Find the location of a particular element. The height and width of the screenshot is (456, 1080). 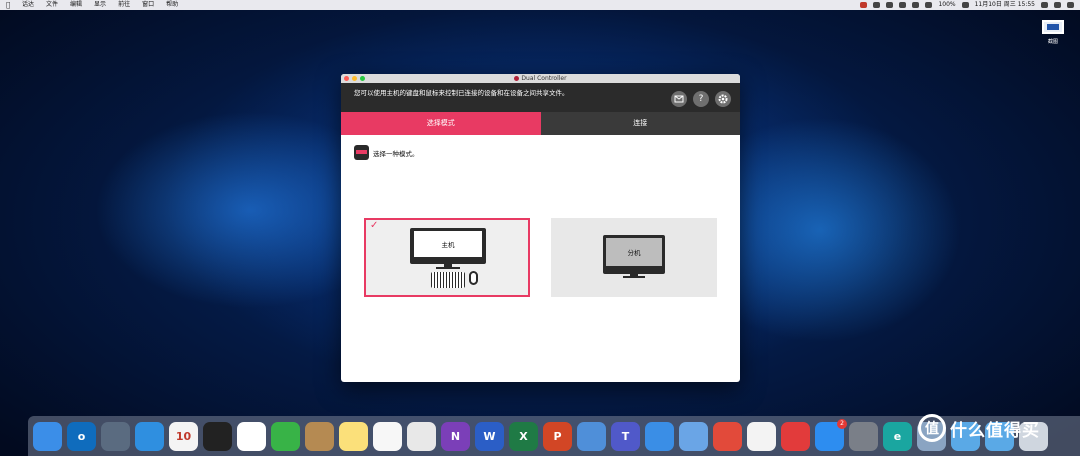

watermark-logo: 值 is located at coordinates (932, 428).